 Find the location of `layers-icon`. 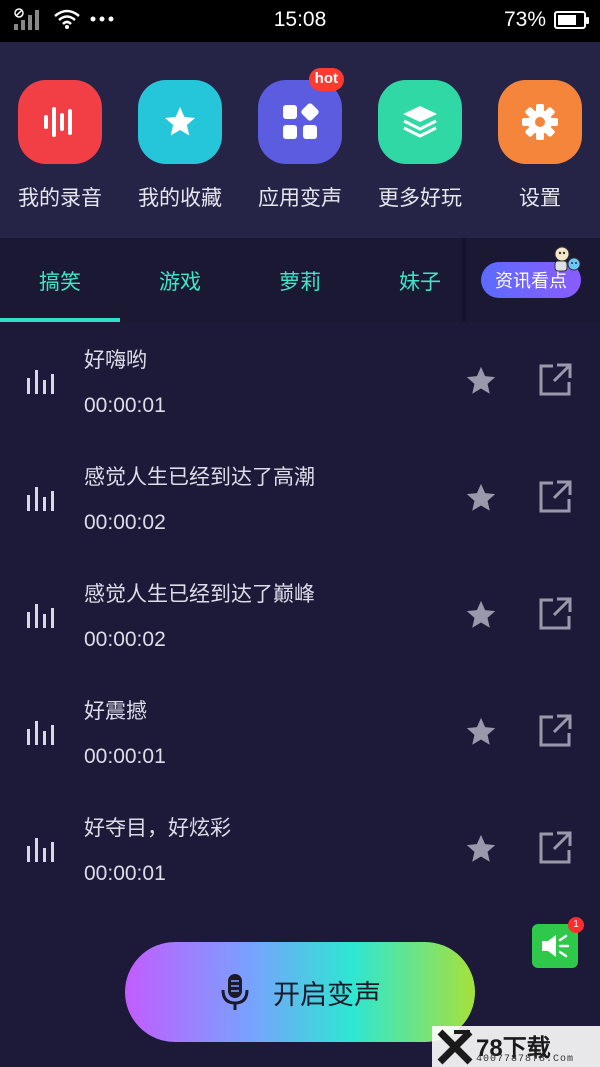

layers-icon is located at coordinates (420, 122).